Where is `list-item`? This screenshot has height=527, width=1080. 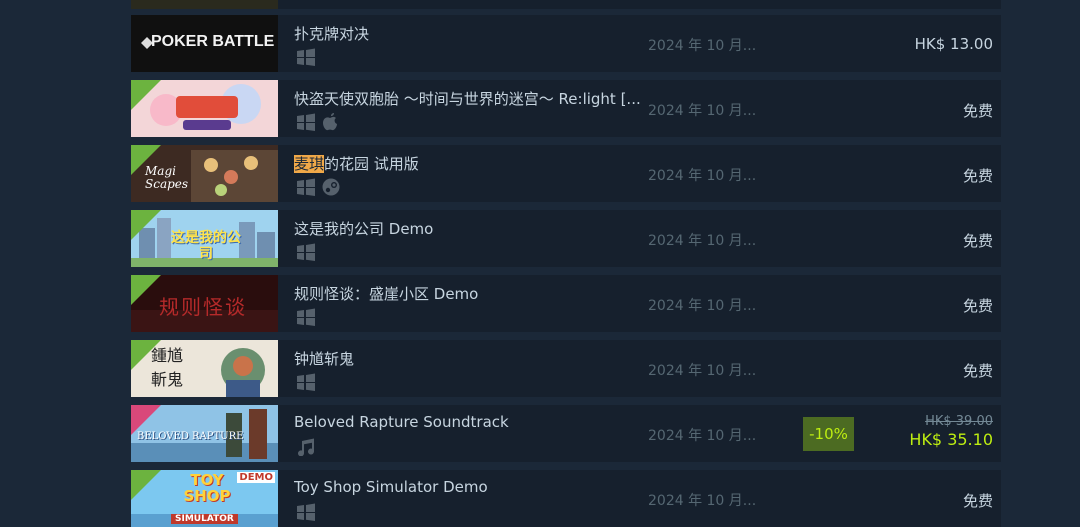 list-item is located at coordinates (566, 4).